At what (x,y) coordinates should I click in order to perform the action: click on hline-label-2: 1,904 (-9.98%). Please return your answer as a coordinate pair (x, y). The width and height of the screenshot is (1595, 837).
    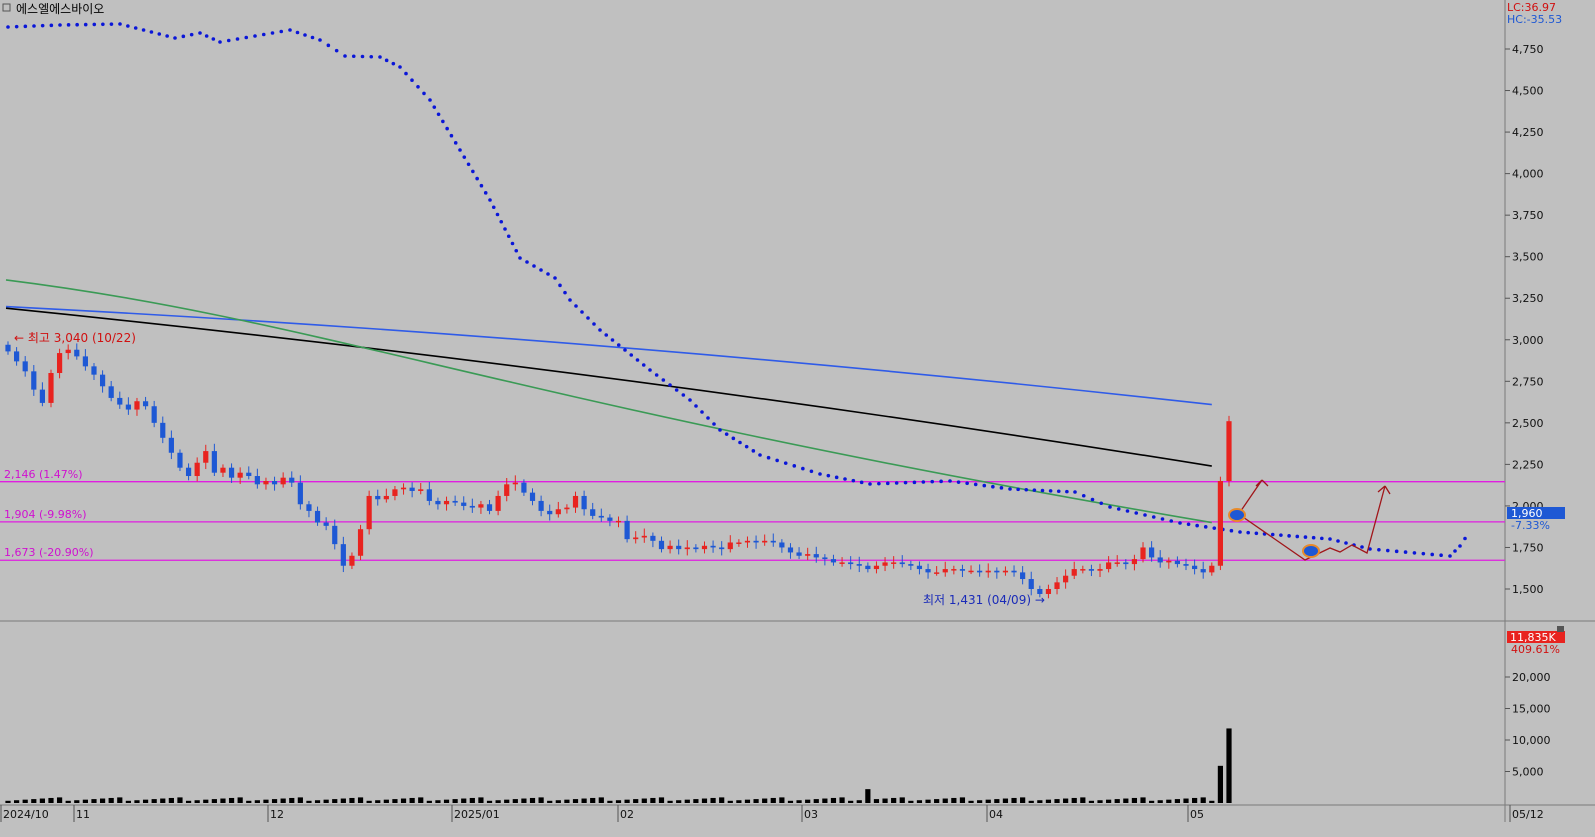
    Looking at the image, I should click on (45, 514).